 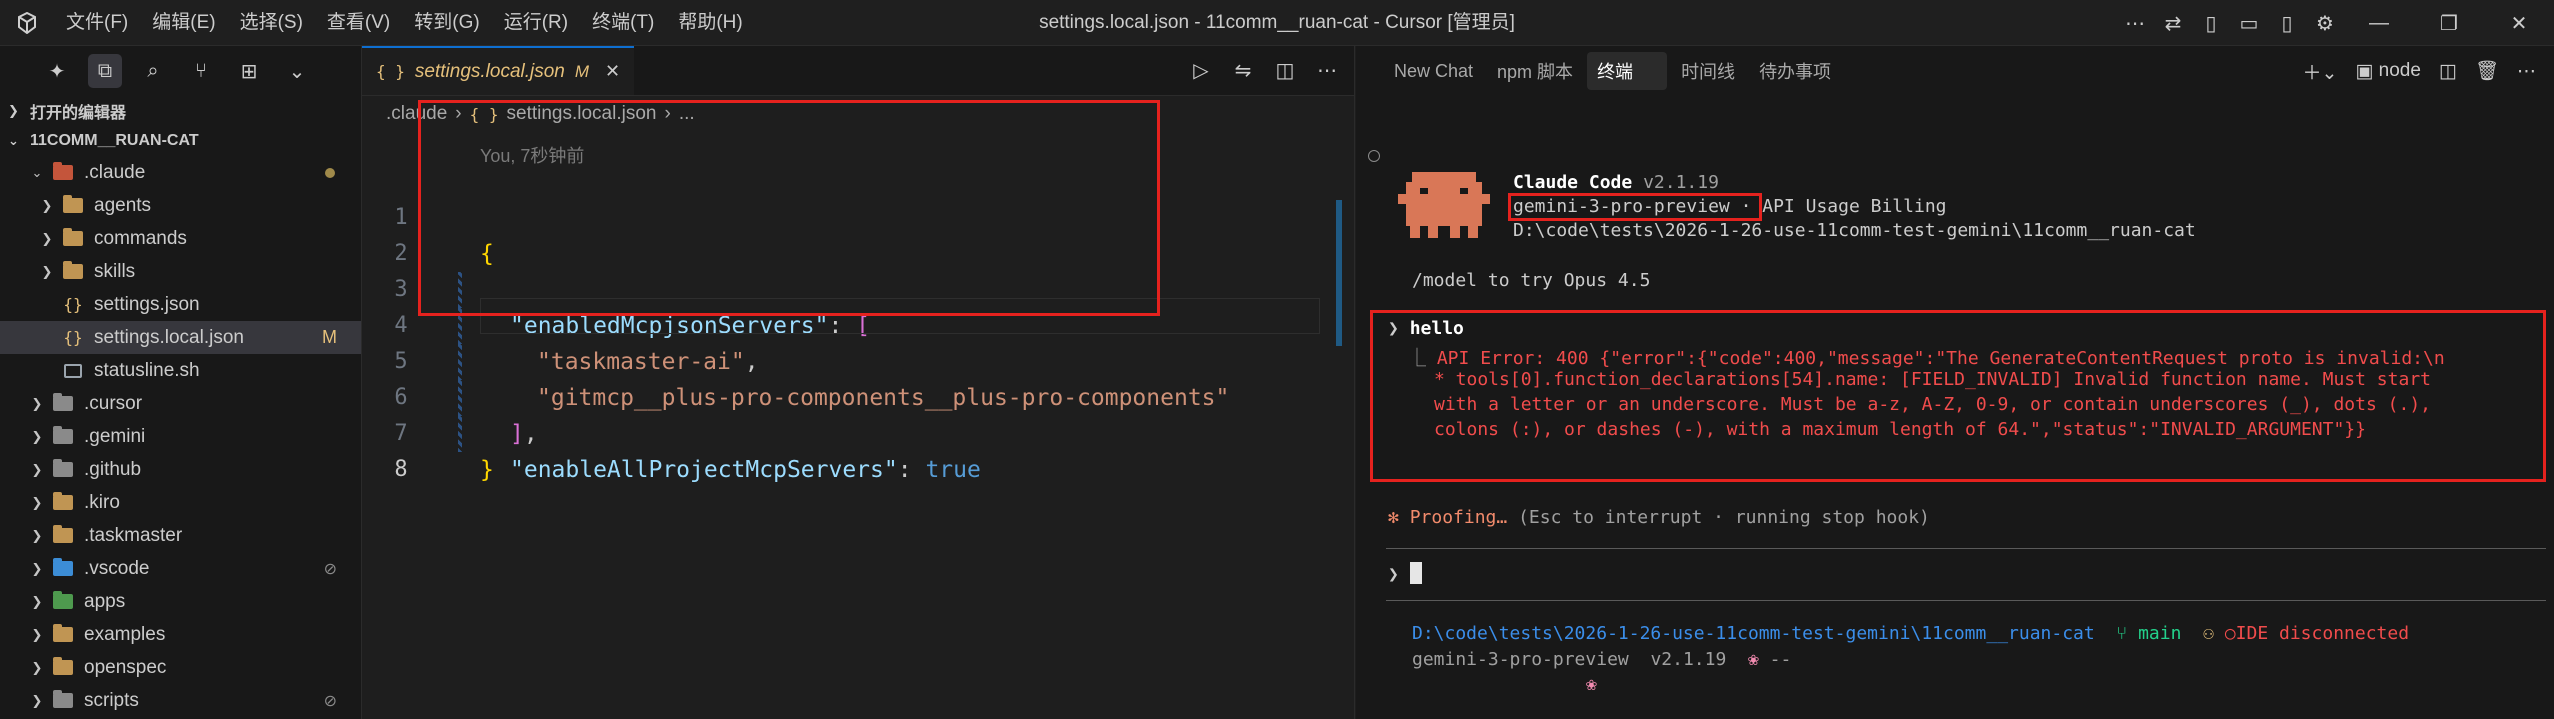 I want to click on tree-item-apps: ❯ apps, so click(x=180, y=601).